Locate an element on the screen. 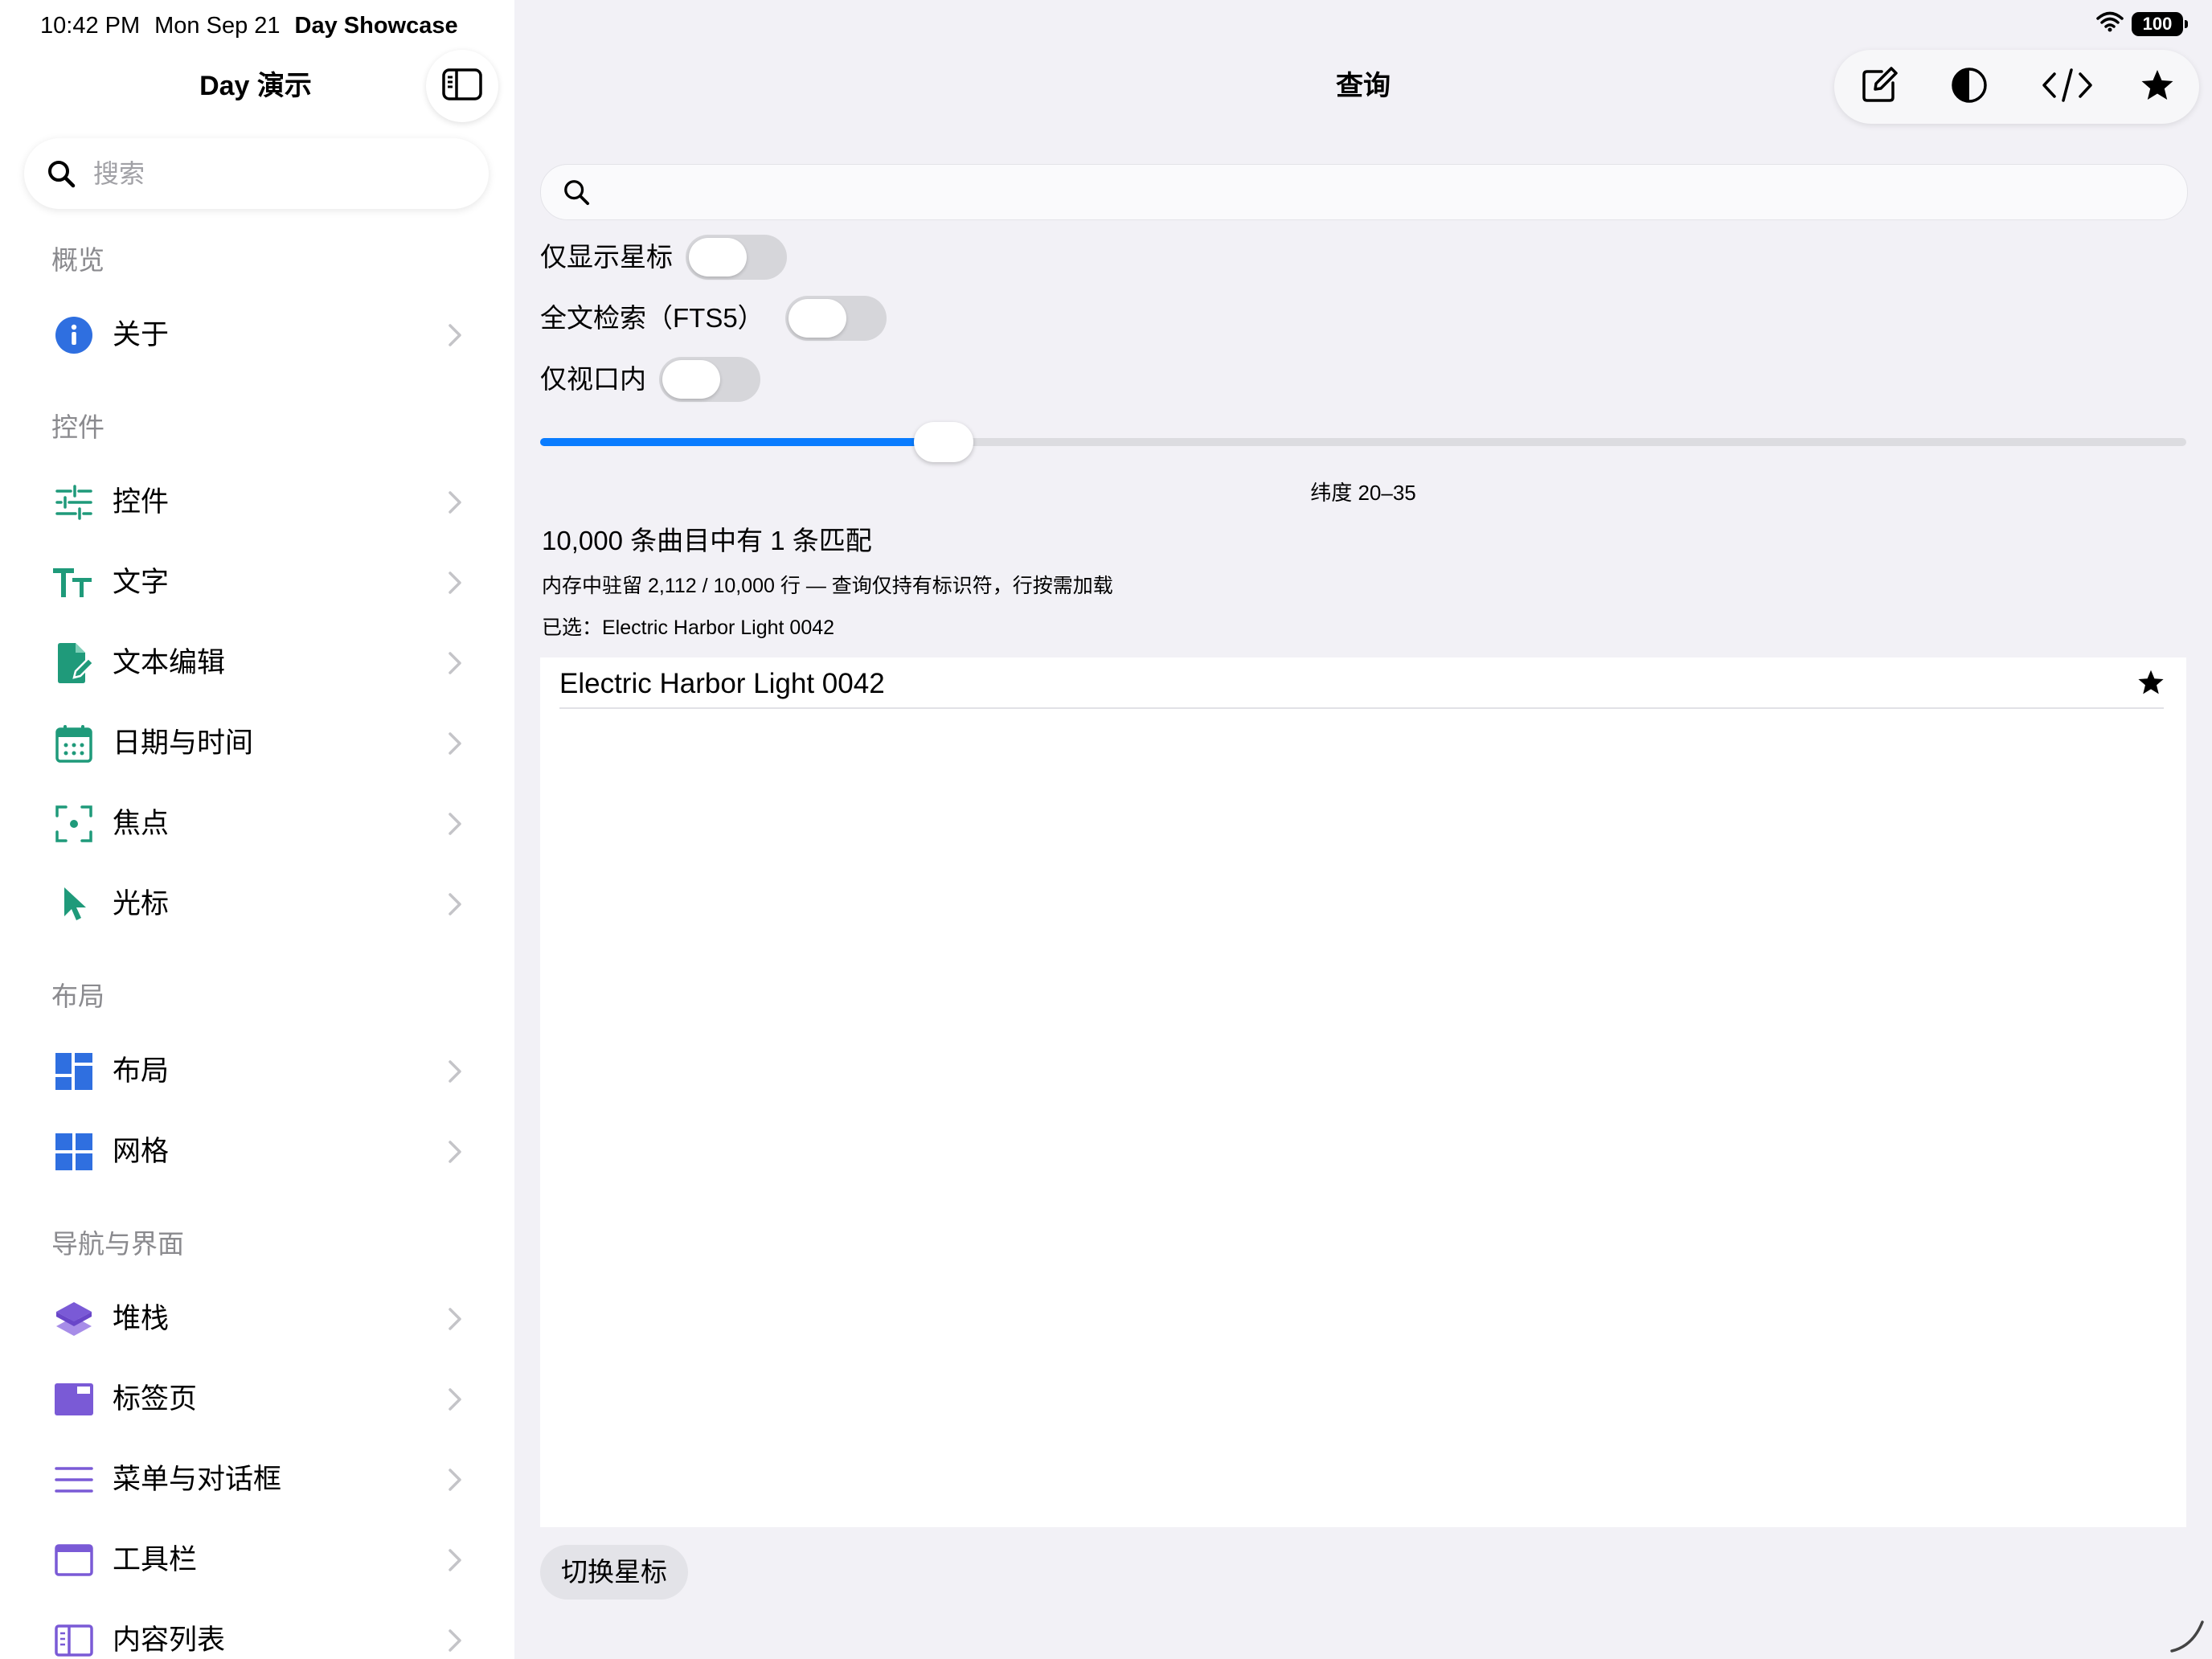 Image resolution: width=2212 pixels, height=1659 pixels. sidebar-item-content-list: 内容列表 is located at coordinates (256, 1631).